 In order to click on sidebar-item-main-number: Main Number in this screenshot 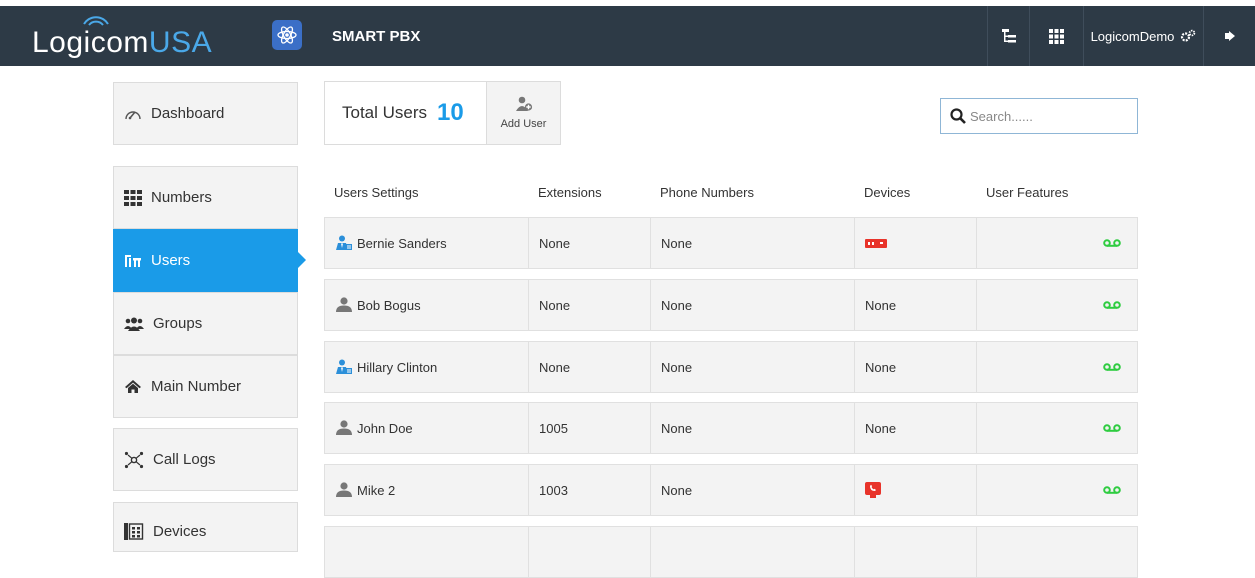, I will do `click(205, 386)`.